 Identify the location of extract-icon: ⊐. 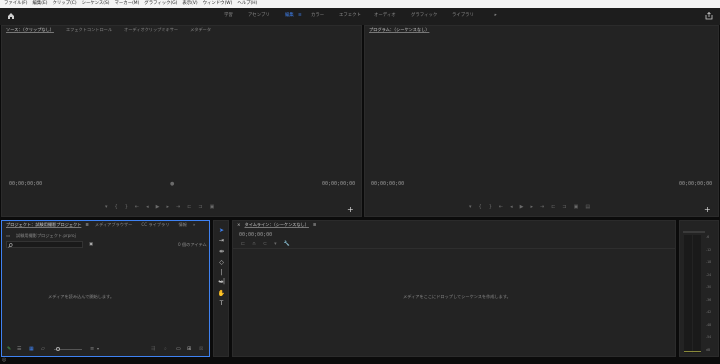
(564, 207).